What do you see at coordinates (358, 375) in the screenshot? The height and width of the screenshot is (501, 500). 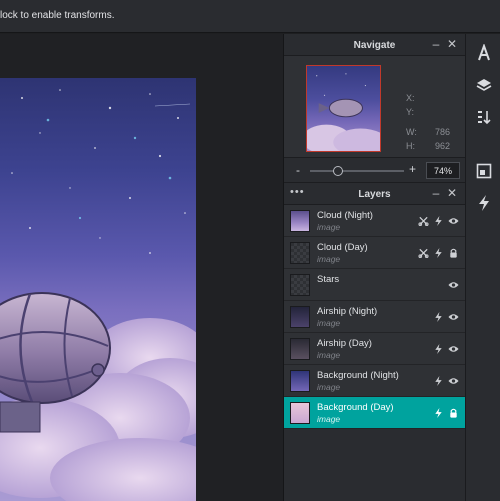 I see `layer-name: Background (Night)` at bounding box center [358, 375].